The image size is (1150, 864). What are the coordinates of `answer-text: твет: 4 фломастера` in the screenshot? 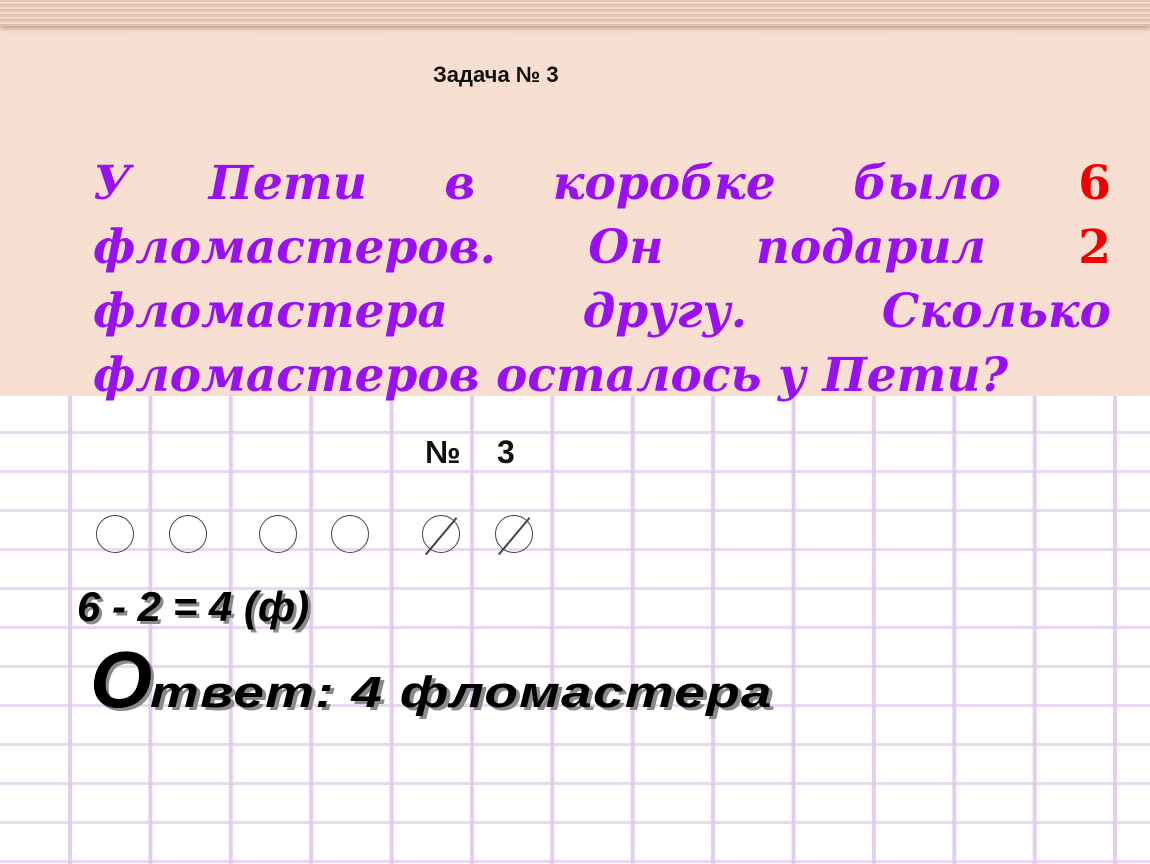 It's located at (462, 692).